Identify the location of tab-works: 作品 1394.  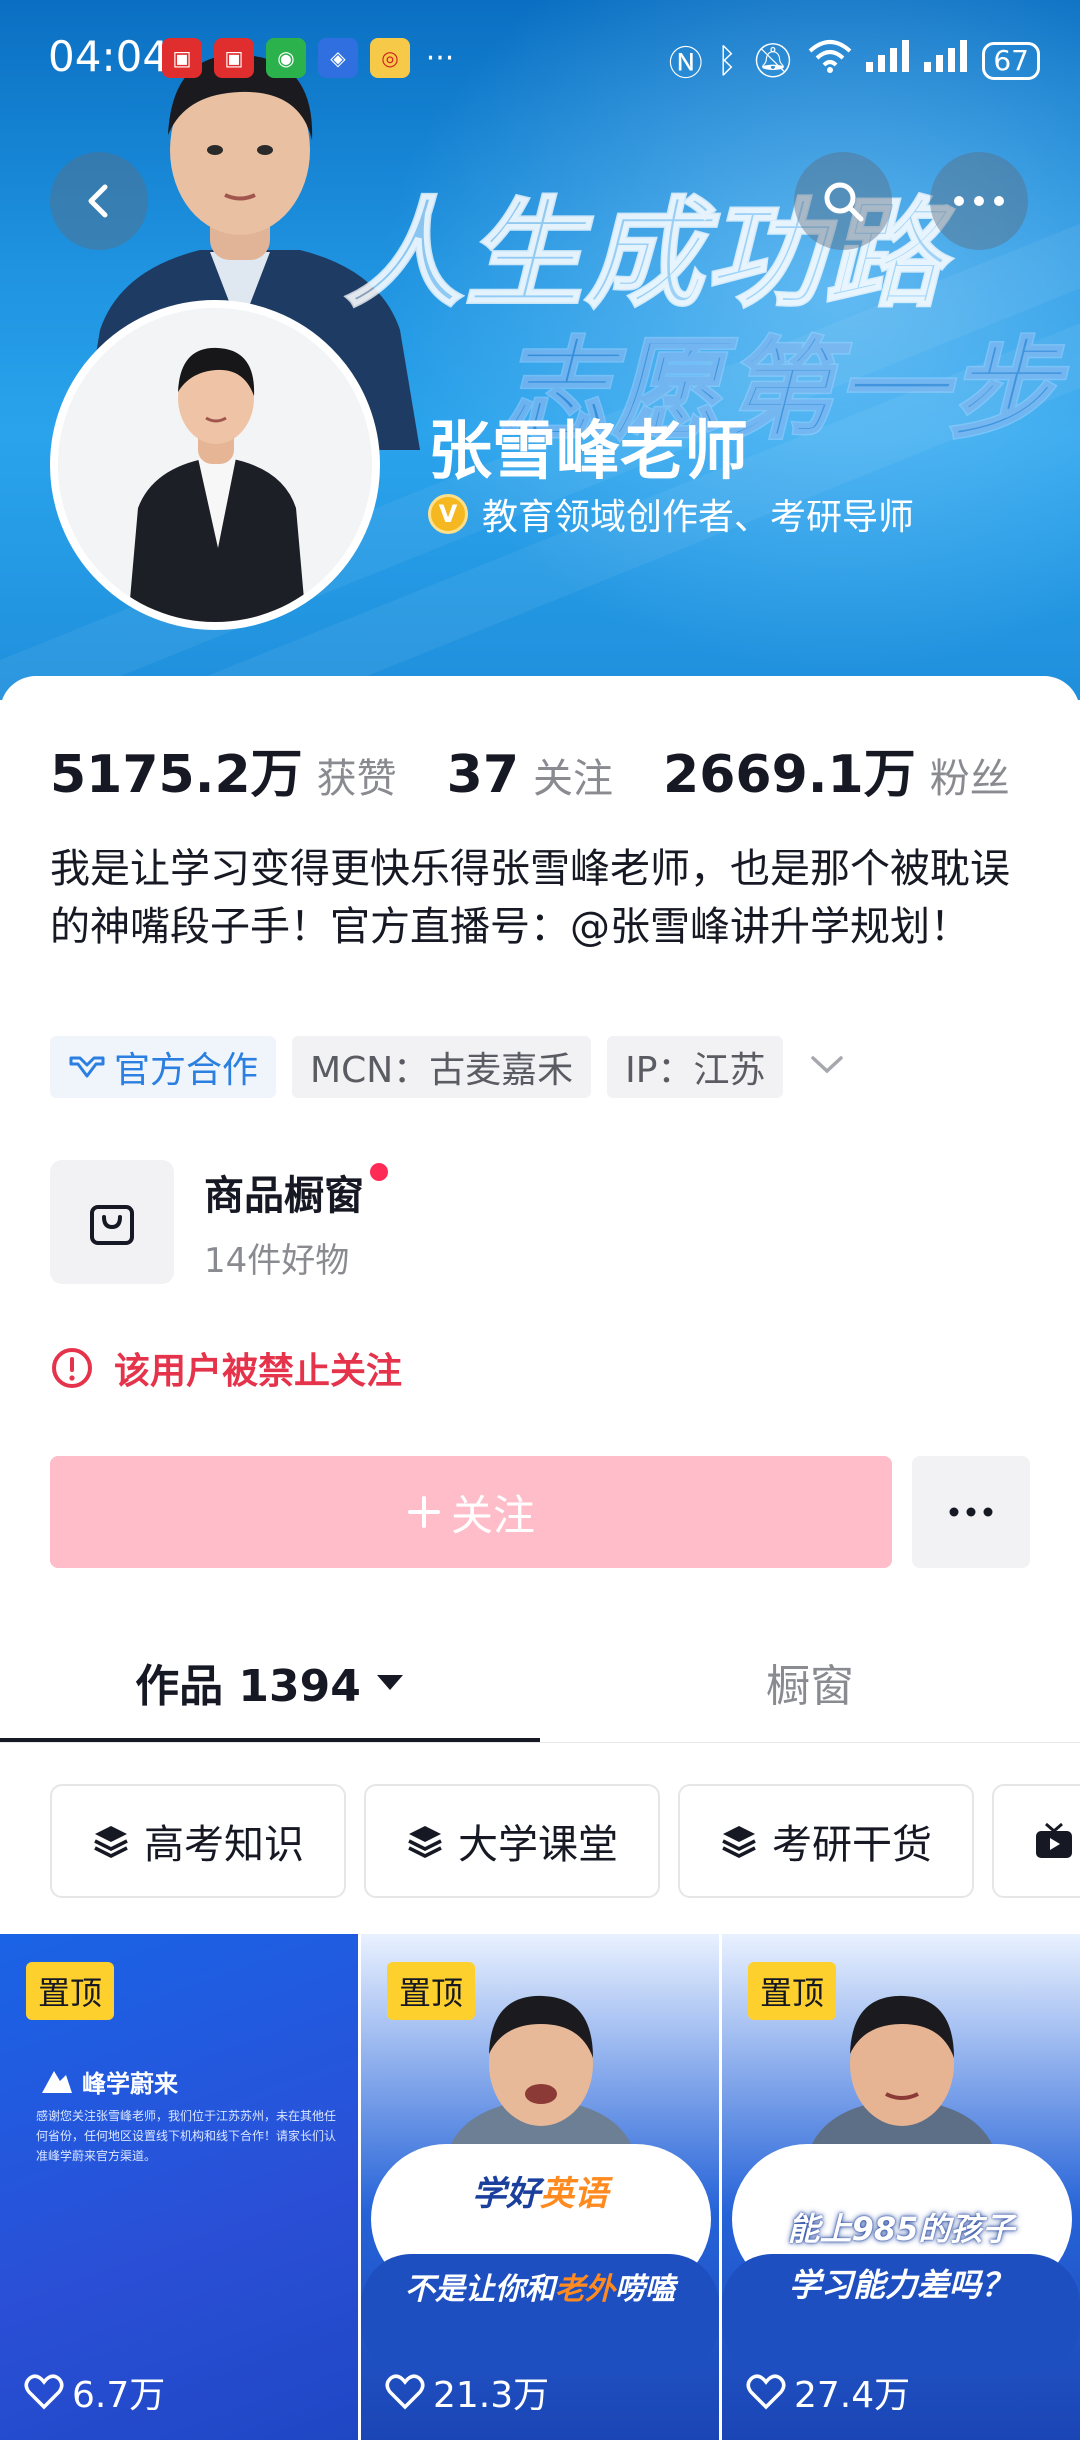
(270, 1682).